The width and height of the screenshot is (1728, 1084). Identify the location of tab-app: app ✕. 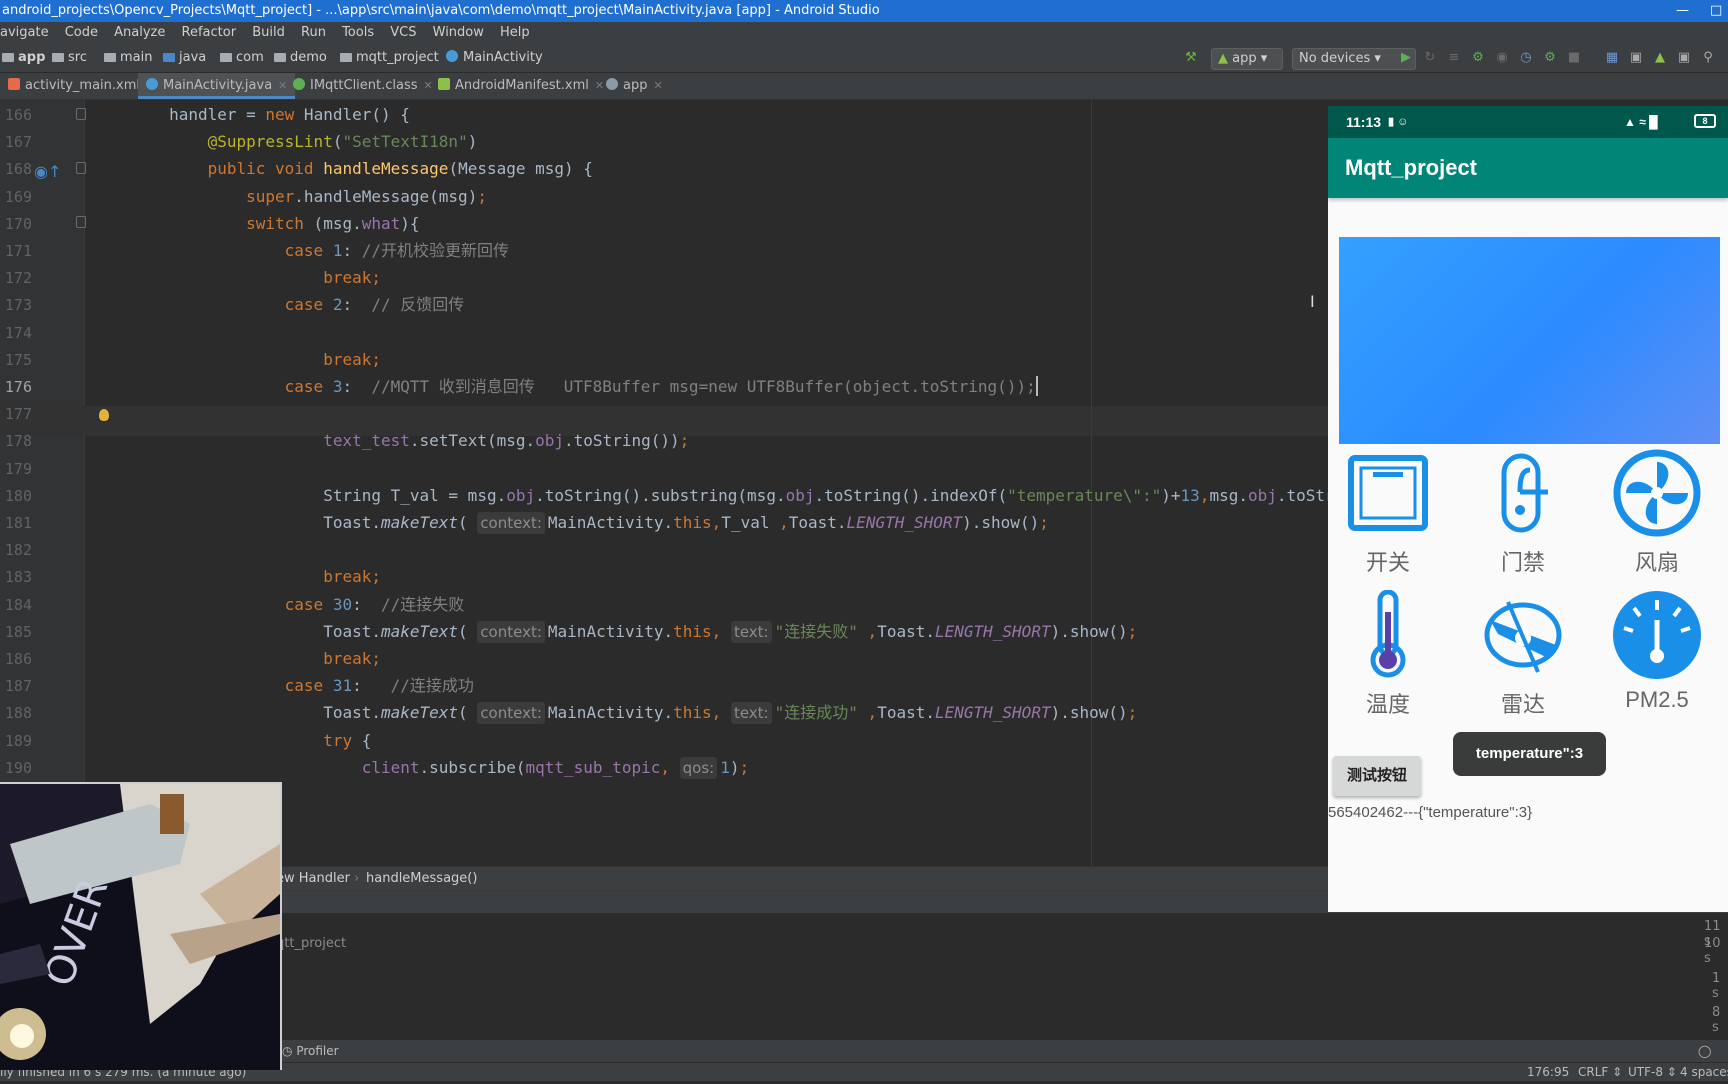
(634, 86).